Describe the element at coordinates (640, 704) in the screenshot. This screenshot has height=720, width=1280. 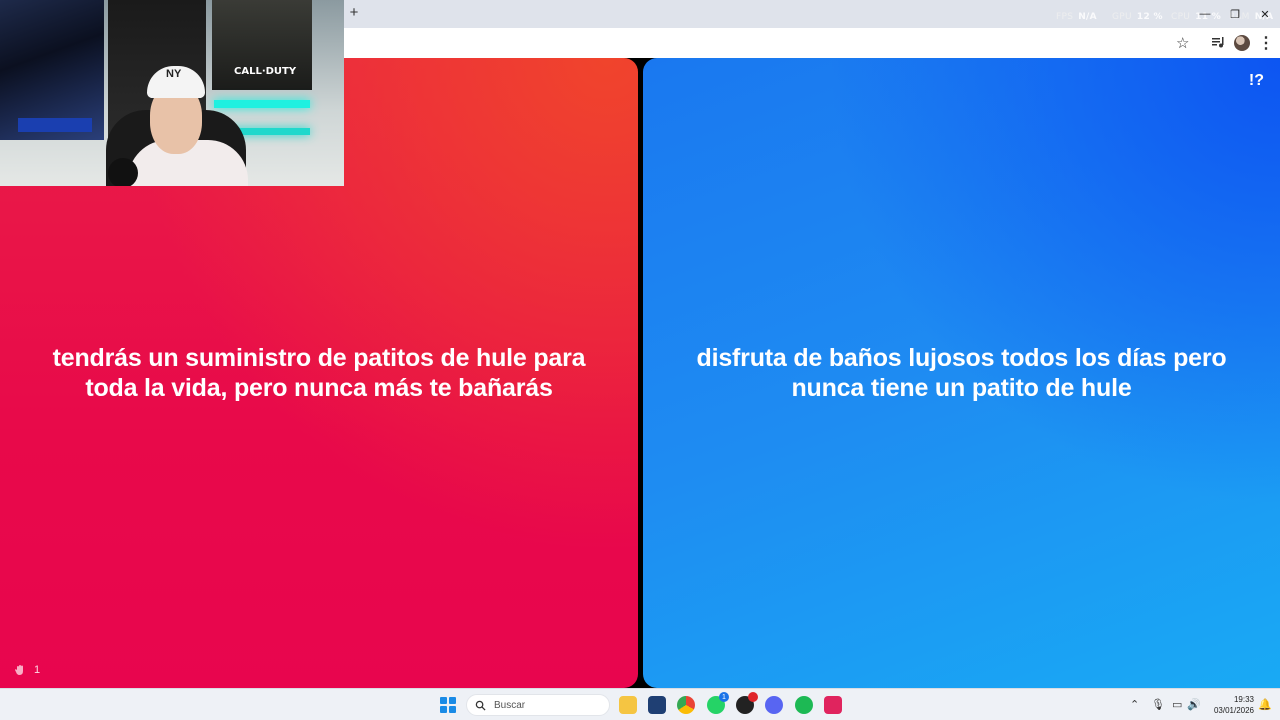
I see `taskbar: Buscar 1 ⌃ 🎙 ▭ 🔊 19:33 03/01/2026 🔔` at that location.